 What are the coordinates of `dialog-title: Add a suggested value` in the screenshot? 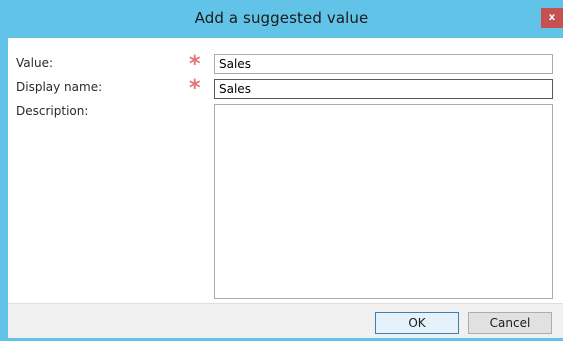 It's located at (281, 18).